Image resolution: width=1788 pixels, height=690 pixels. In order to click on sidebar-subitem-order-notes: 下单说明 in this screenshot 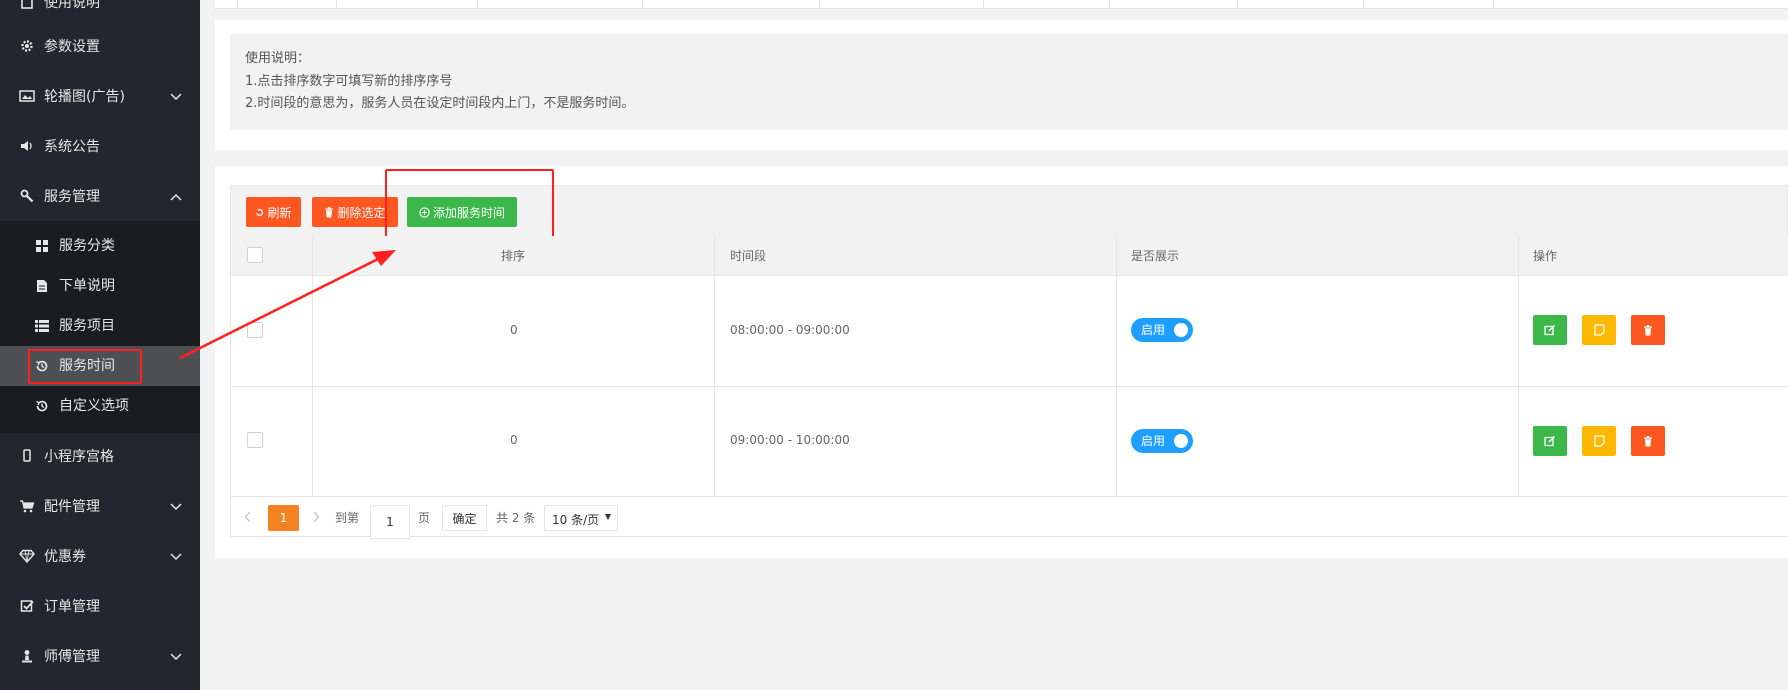, I will do `click(100, 286)`.